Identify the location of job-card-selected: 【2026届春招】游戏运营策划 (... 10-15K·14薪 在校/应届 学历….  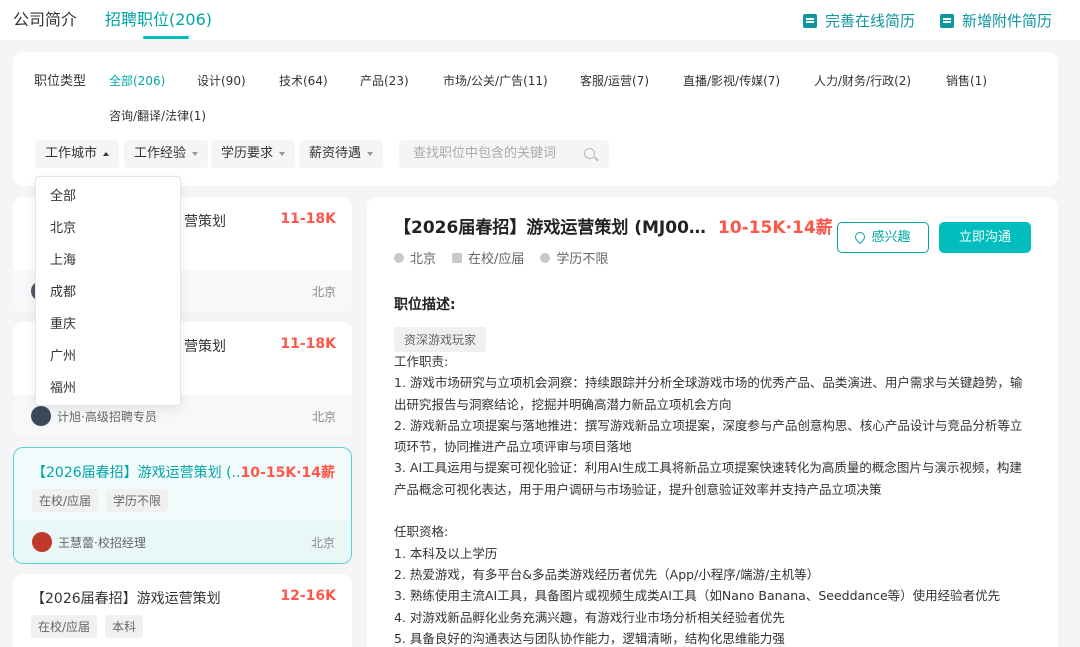
(182, 505).